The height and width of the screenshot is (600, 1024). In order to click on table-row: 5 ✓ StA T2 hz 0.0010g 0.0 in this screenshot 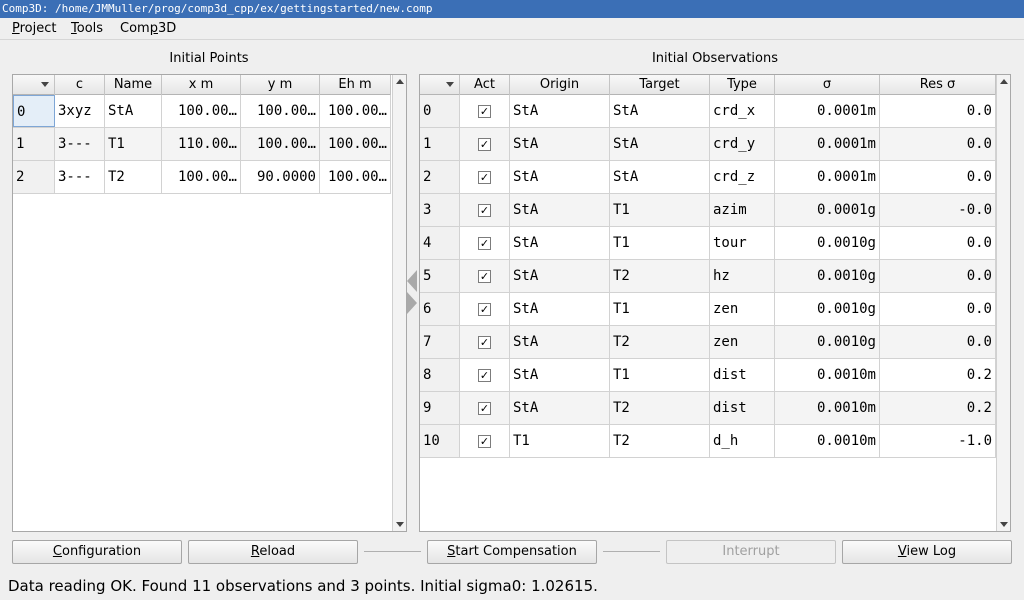, I will do `click(708, 276)`.